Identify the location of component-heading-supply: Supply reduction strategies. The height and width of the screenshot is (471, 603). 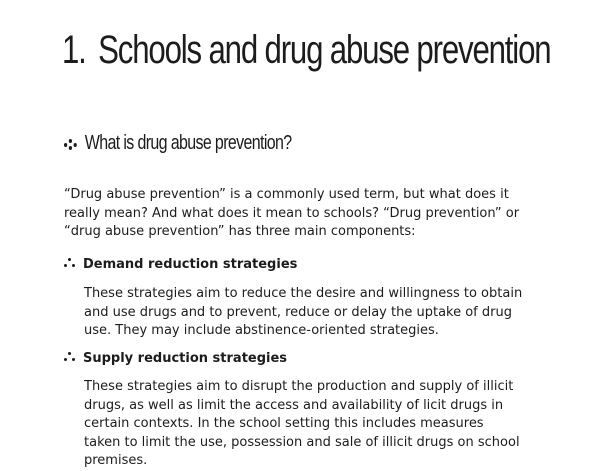
(175, 359).